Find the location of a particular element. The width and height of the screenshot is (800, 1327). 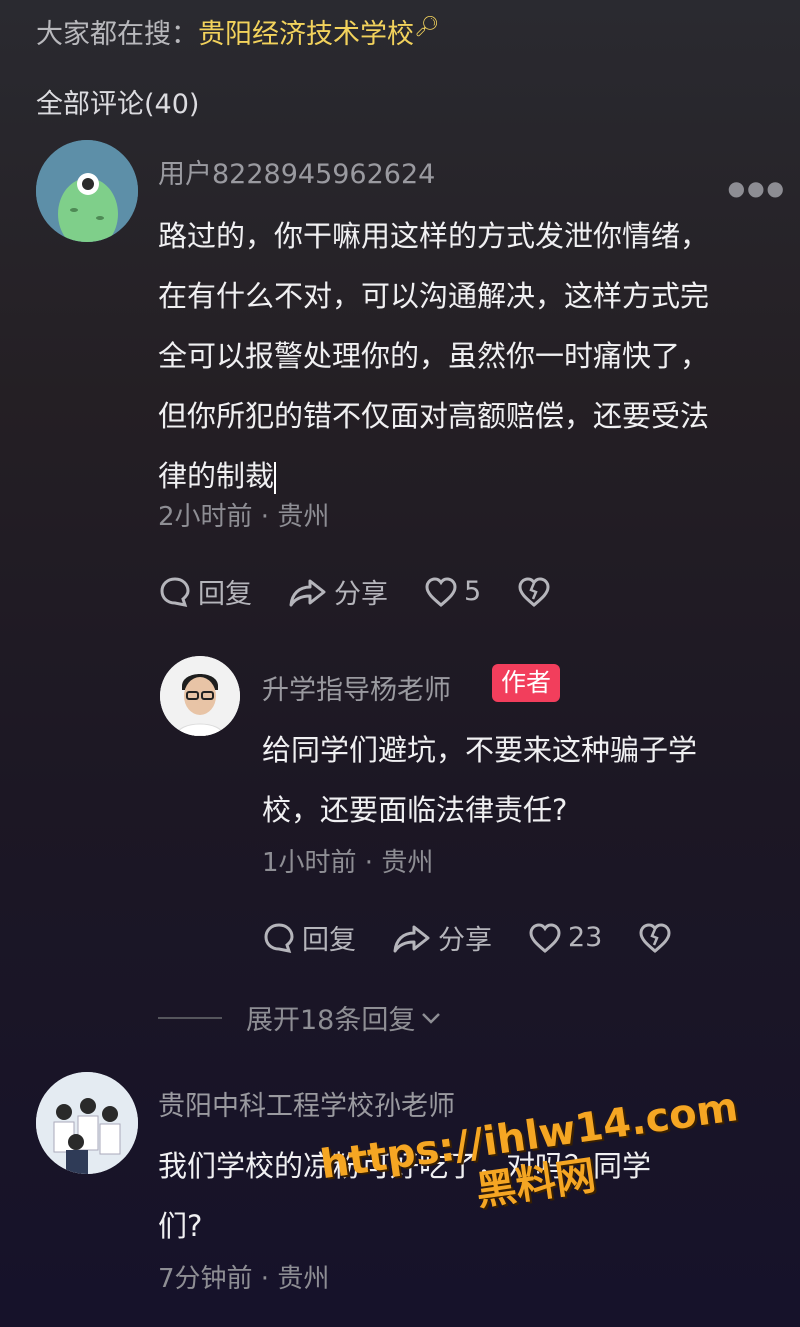

comment-line: 全可以报警处理你的，虽然你一时痛快了， is located at coordinates (434, 356).